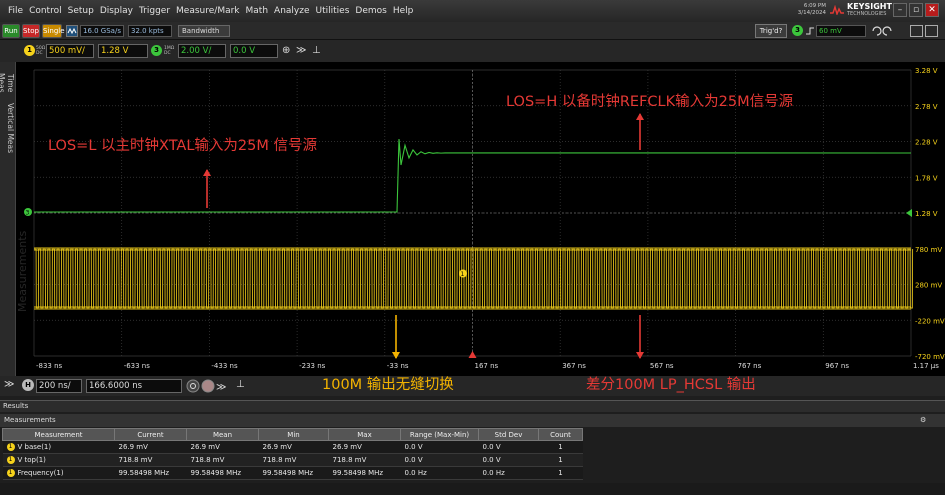 The image size is (945, 495). Describe the element at coordinates (207, 172) in the screenshot. I see `arrow-los-low-head` at that location.